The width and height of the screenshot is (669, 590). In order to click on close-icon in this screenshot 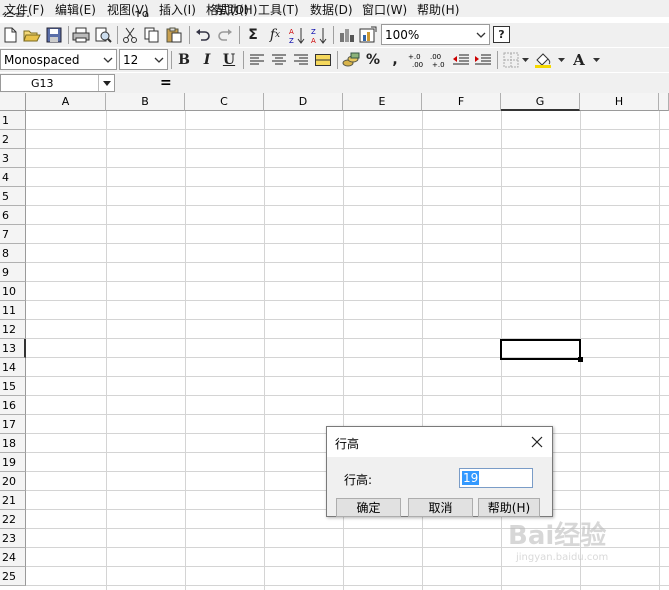, I will do `click(537, 442)`.